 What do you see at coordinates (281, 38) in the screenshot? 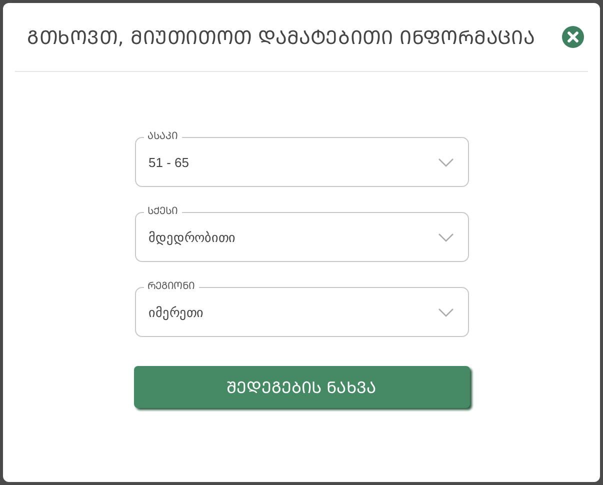
I see `dialog-title: ᲒᲗᲮᲝᲕᲗ, ᲛᲘᲣᲗᲘᲗᲝᲗ ᲓᲐᲛᲐᲢᲔᲑᲘᲗᲘ ᲘᲜᲤᲝᲠᲛᲐᲪᲘᲐ` at bounding box center [281, 38].